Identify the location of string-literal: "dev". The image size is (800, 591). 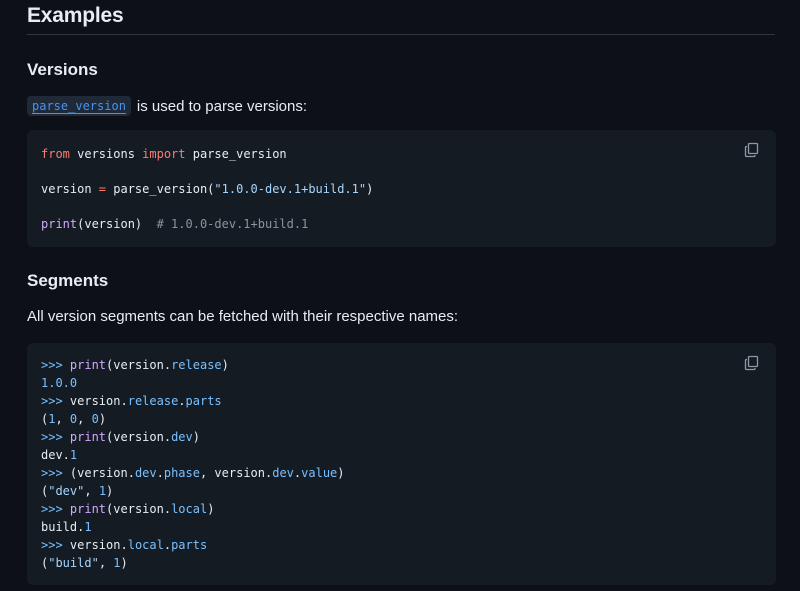
(66, 491).